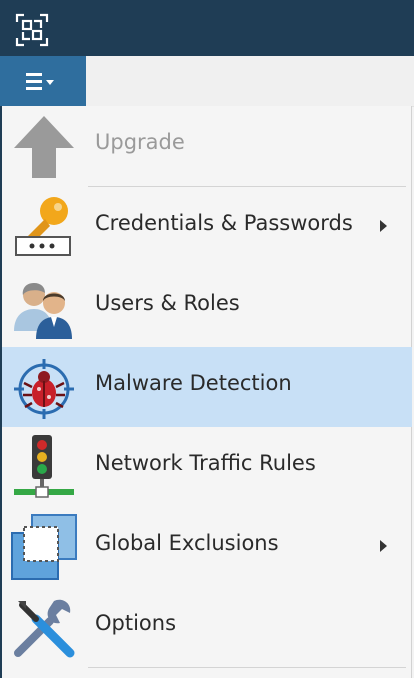  I want to click on menu-item-global-exclusions: Global Exclusions, so click(207, 547).